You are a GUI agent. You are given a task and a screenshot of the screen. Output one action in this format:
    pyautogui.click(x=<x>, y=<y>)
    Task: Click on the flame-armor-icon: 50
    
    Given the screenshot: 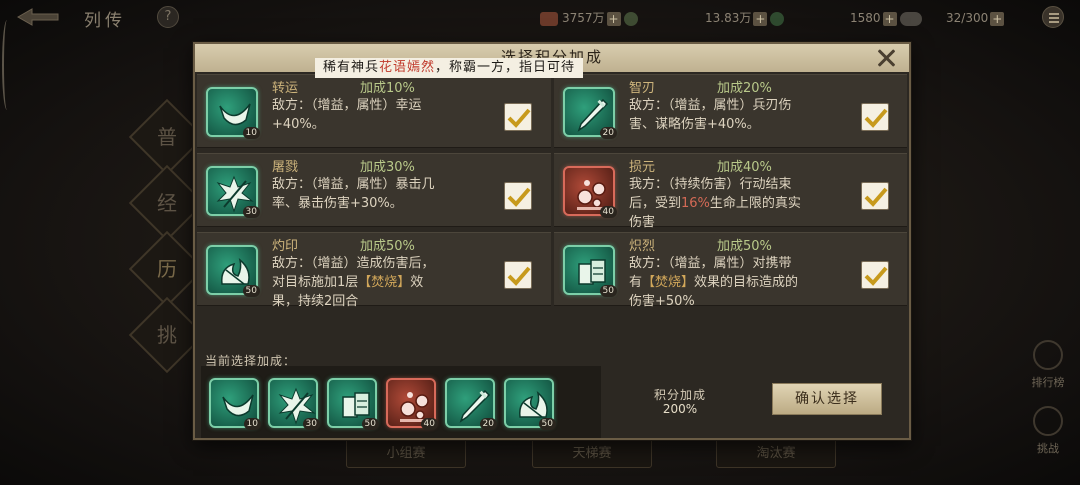 What is the action you would take?
    pyautogui.click(x=530, y=404)
    